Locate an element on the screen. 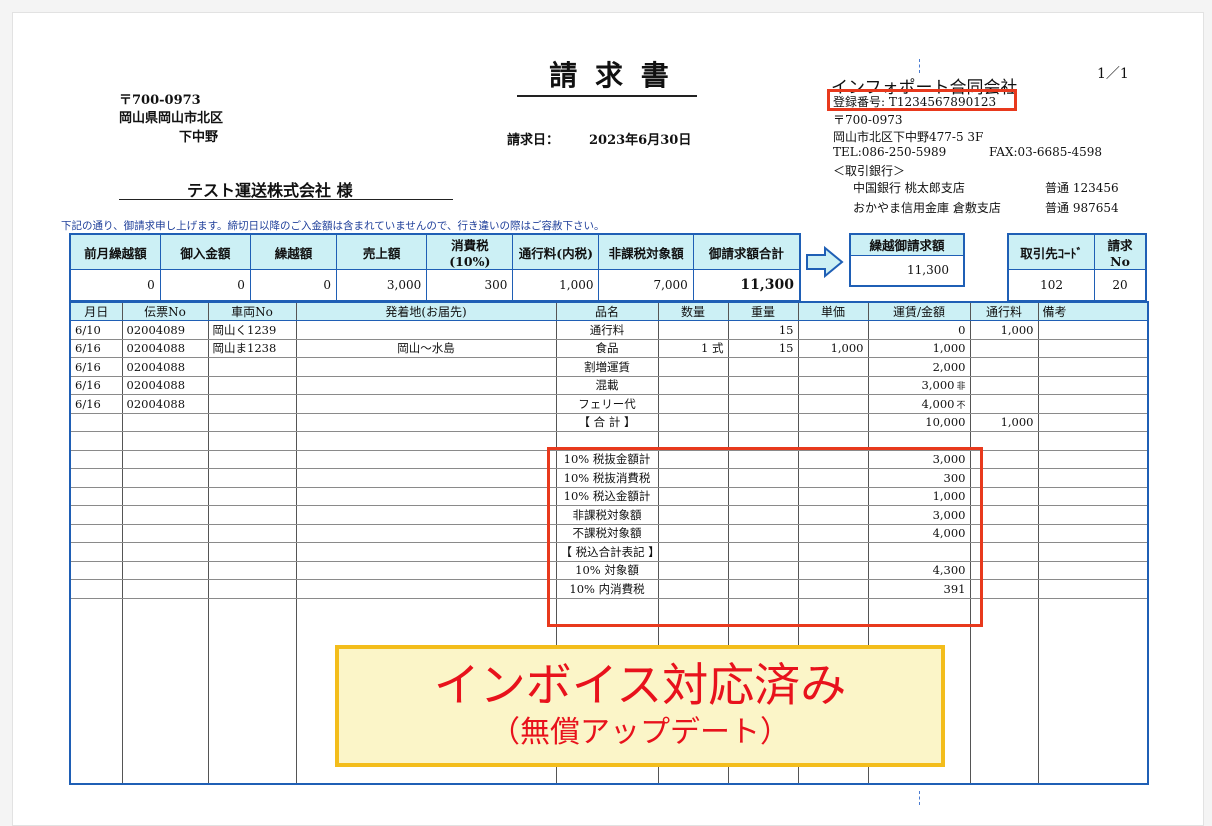 The height and width of the screenshot is (826, 1212). cell-amount: 4,000 不 is located at coordinates (919, 404).